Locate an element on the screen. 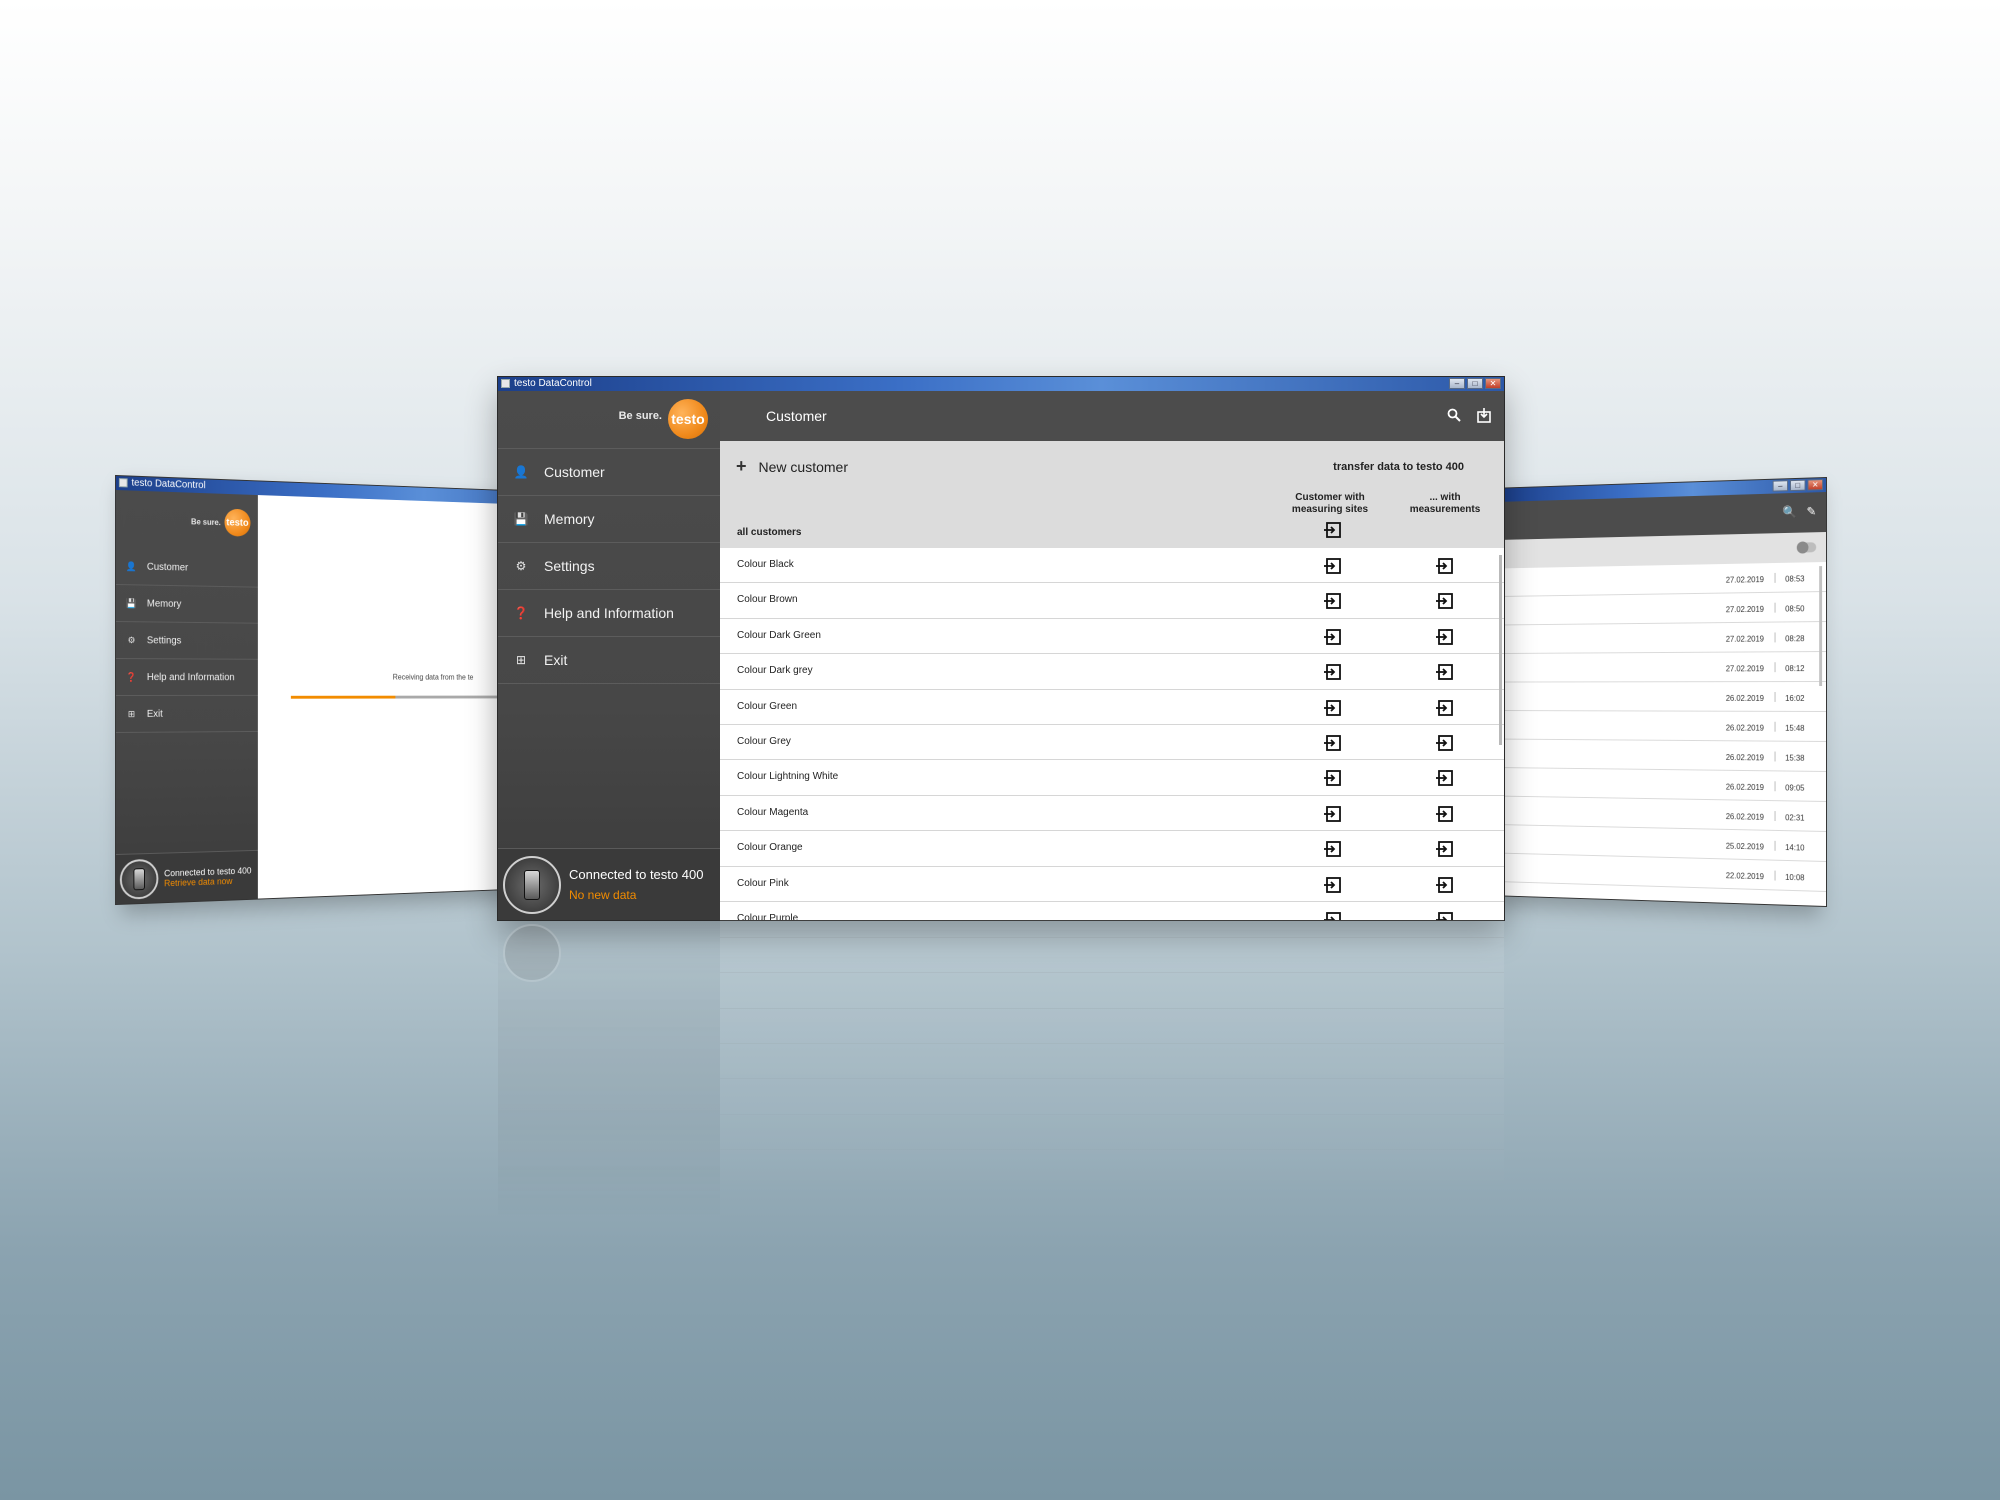 This screenshot has height=1500, width=2000. customer-name: Colour Dark grey is located at coordinates (775, 671).